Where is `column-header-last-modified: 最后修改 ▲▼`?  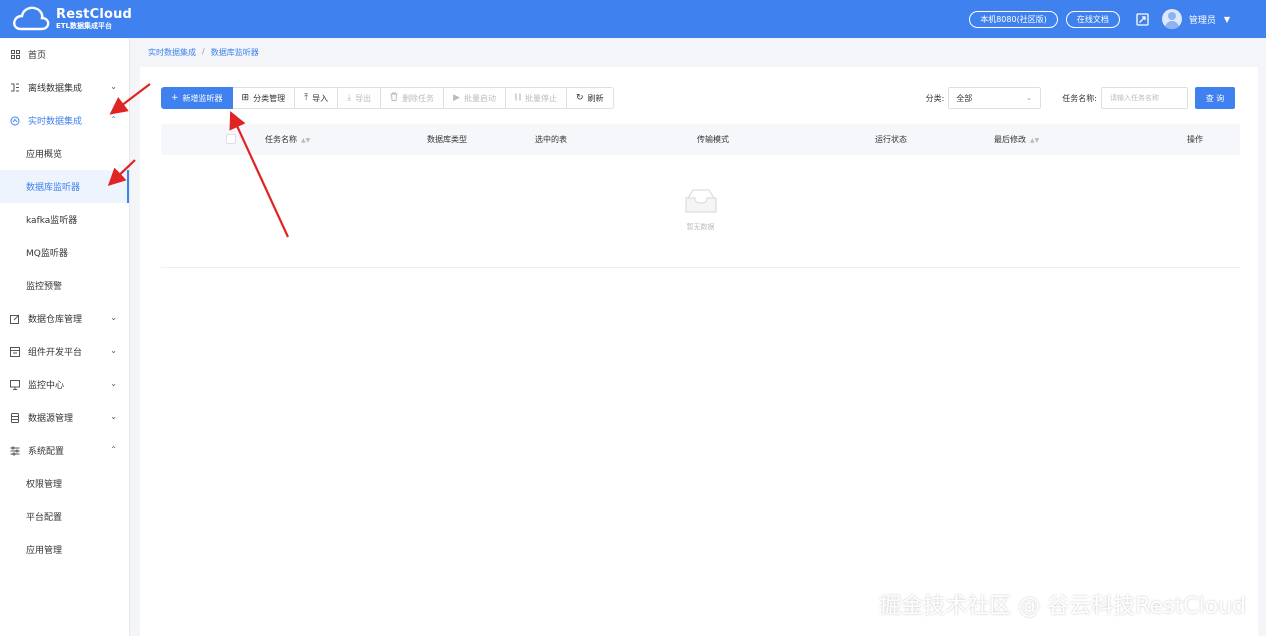 column-header-last-modified: 最后修改 ▲▼ is located at coordinates (1016, 139).